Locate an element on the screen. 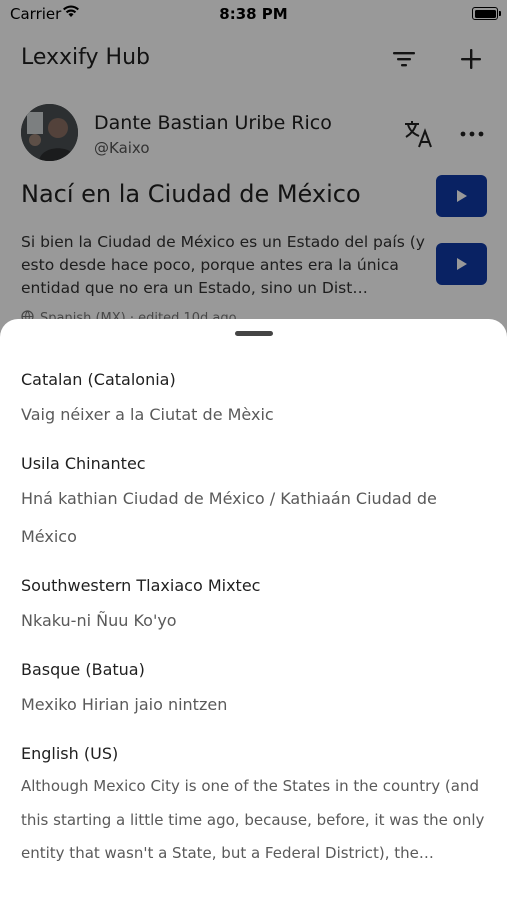  translation-language: Basque (Batua) is located at coordinates (83, 669).